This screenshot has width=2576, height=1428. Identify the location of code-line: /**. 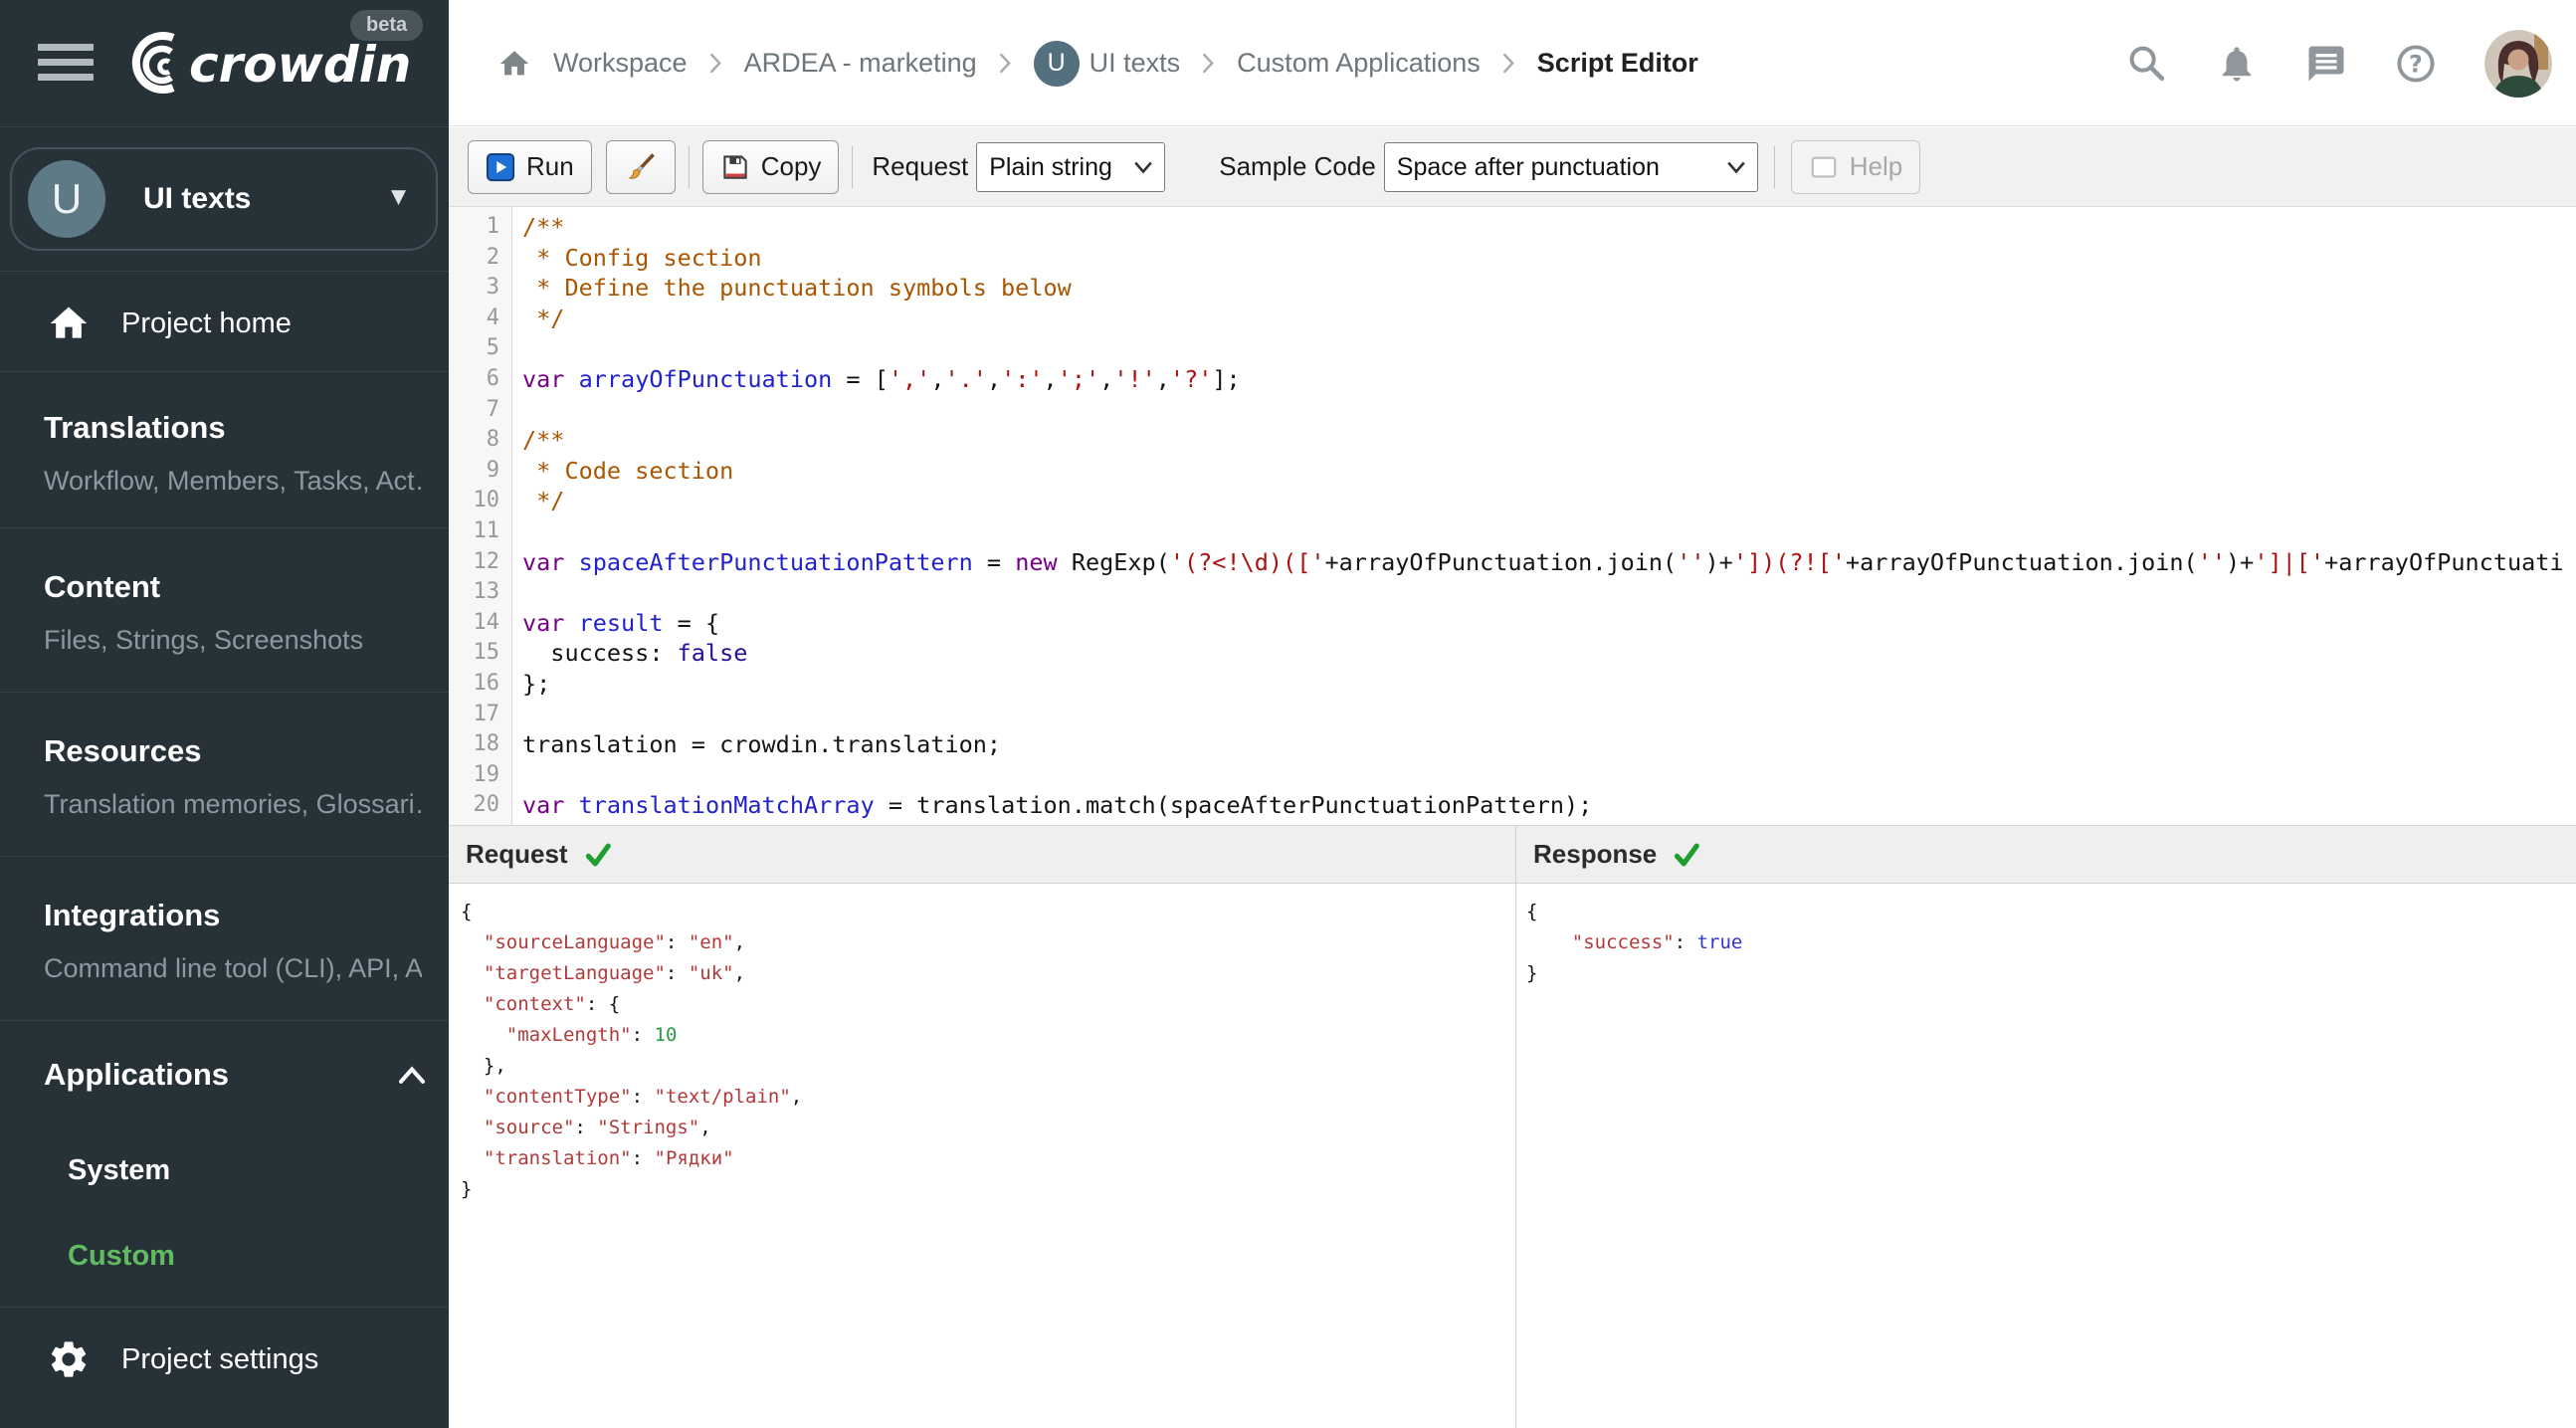
(543, 440).